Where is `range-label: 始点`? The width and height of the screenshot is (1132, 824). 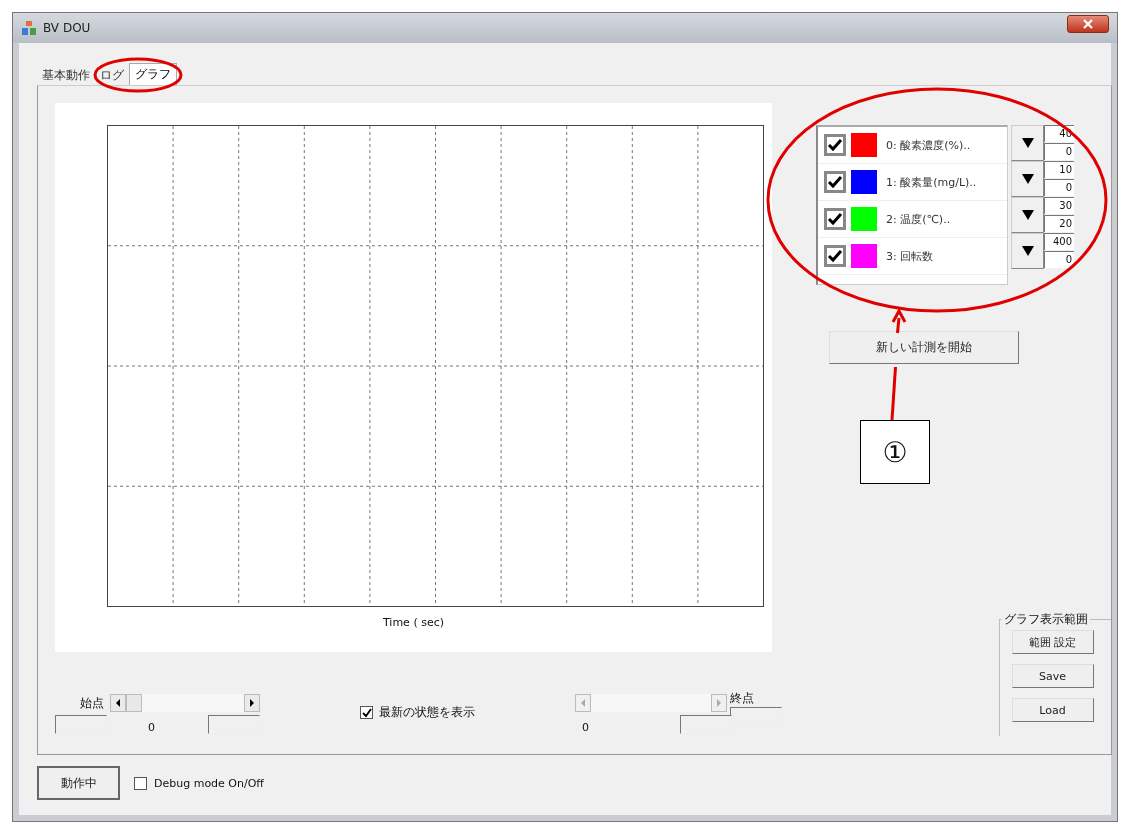 range-label: 始点 is located at coordinates (92, 703).